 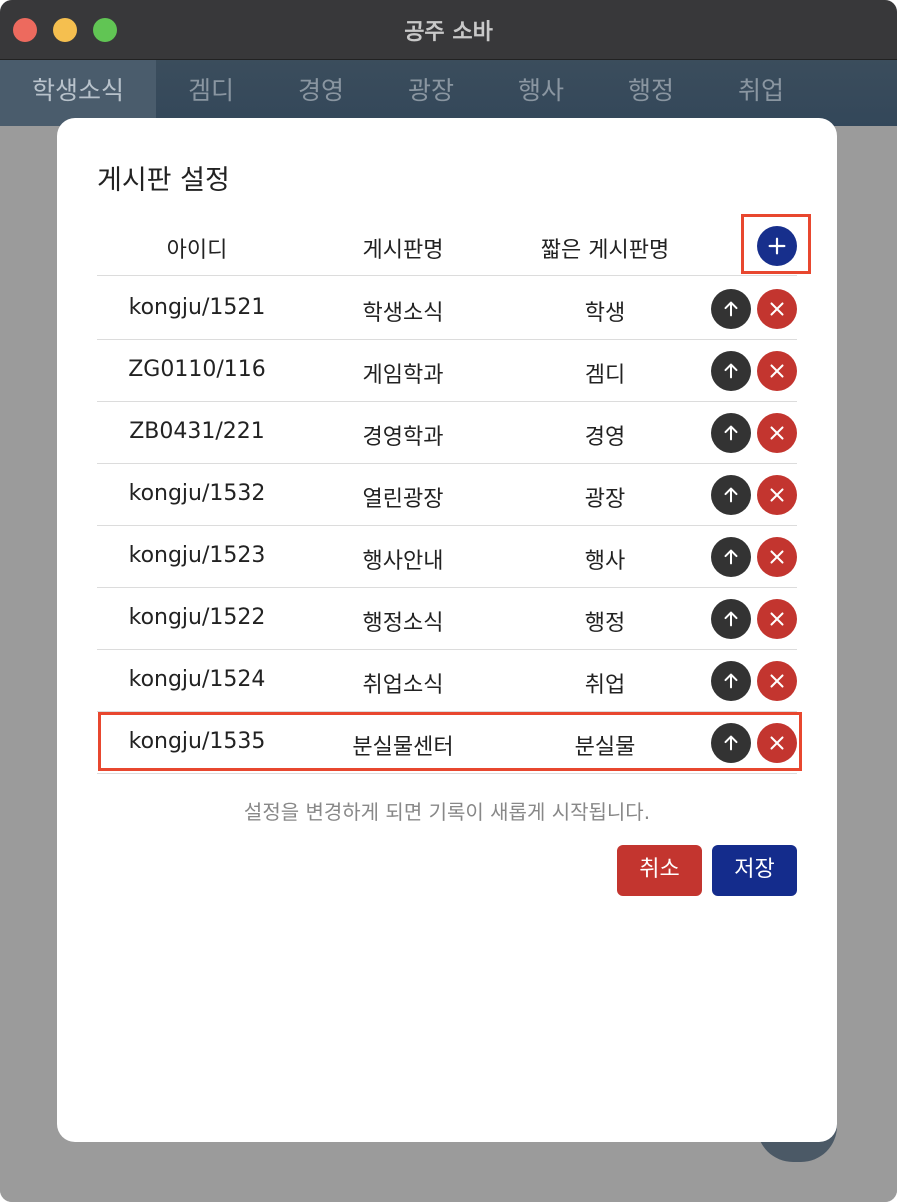 I want to click on board-id: kongju/1524, so click(x=197, y=679).